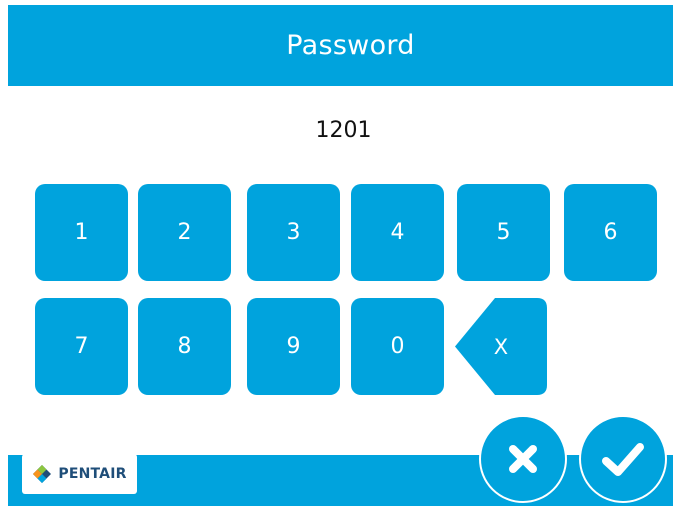 Image resolution: width=673 pixels, height=506 pixels. I want to click on password-entry-display: 1201, so click(343, 130).